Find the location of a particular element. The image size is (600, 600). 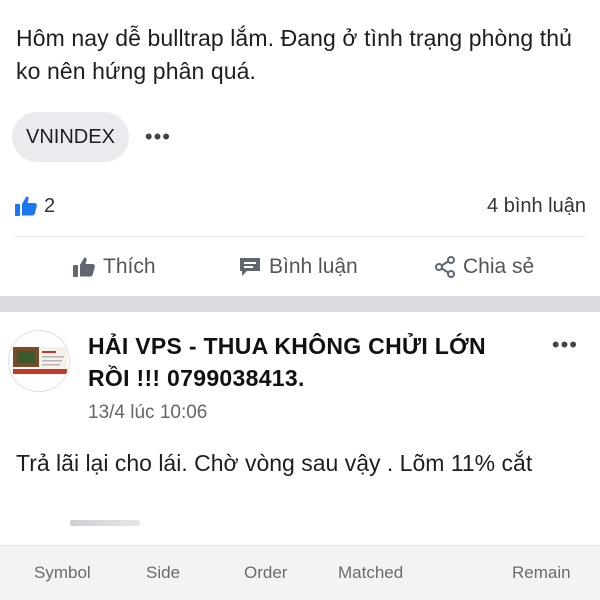

avatar is located at coordinates (39, 361).